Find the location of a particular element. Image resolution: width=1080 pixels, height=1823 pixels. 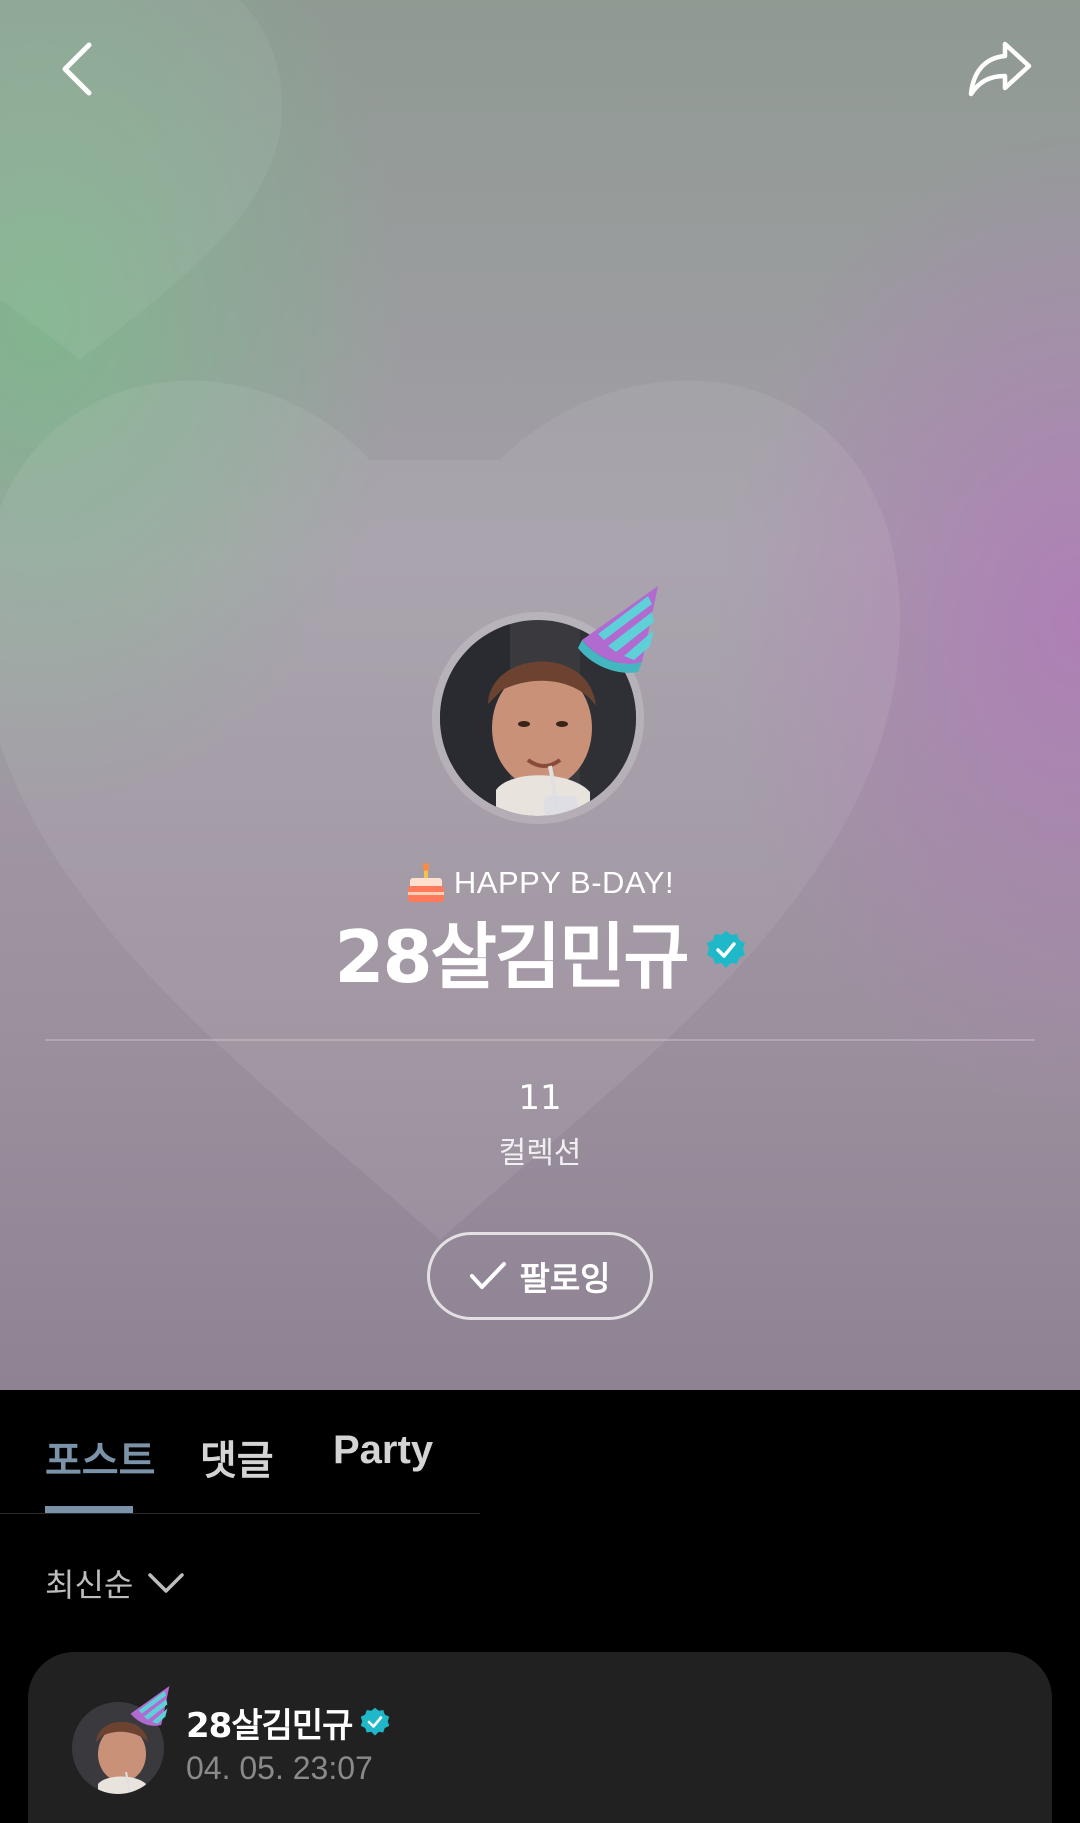

sort-label: 최신순 is located at coordinates (89, 1585).